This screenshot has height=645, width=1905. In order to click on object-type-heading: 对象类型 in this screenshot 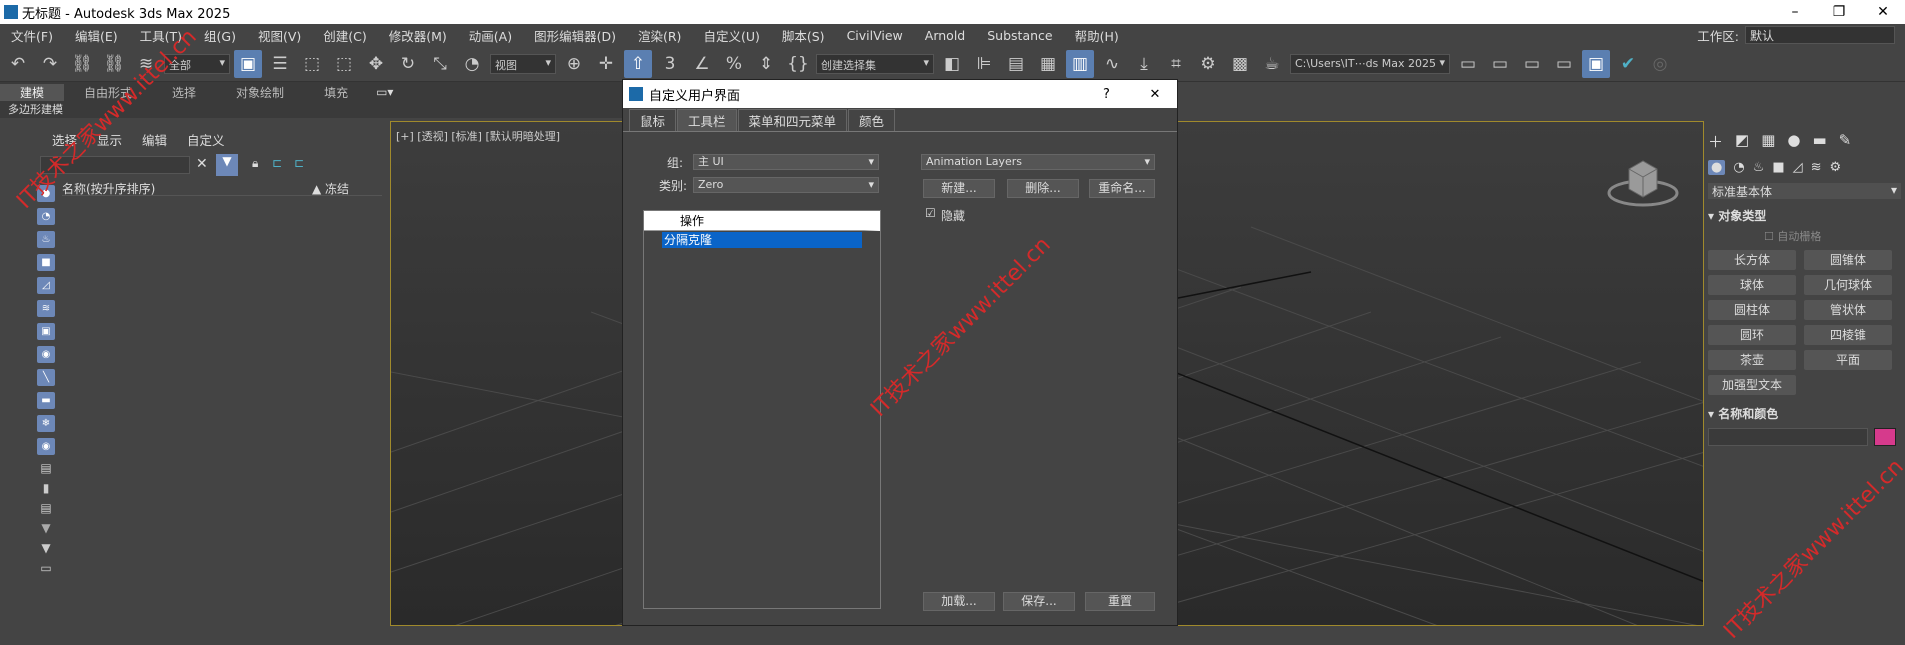, I will do `click(1742, 216)`.